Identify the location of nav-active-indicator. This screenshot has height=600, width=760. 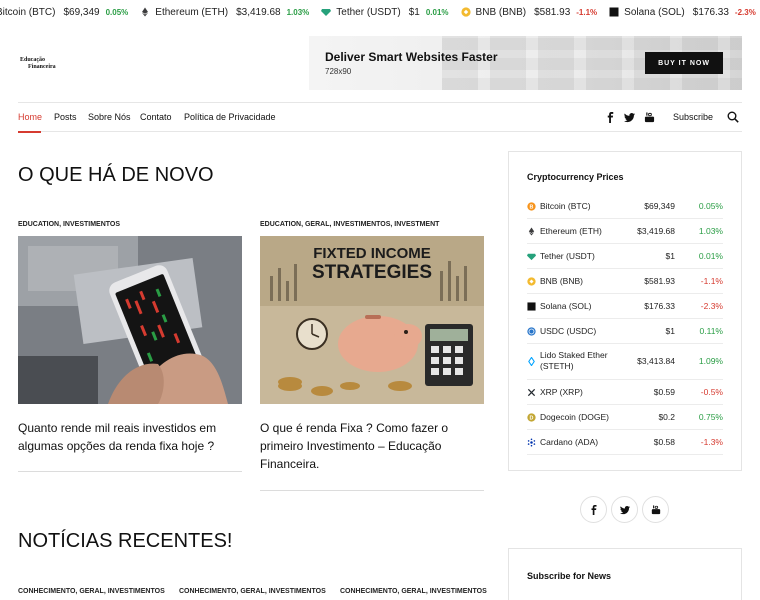
(29, 132).